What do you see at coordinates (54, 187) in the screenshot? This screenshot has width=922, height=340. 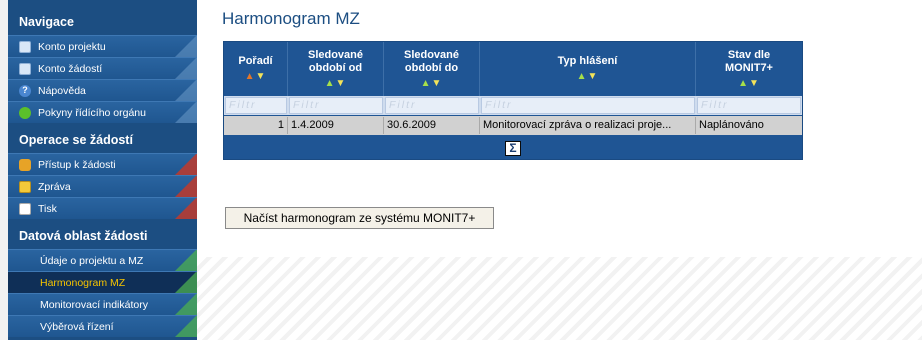 I see `sidebar-item-label: Zpráva` at bounding box center [54, 187].